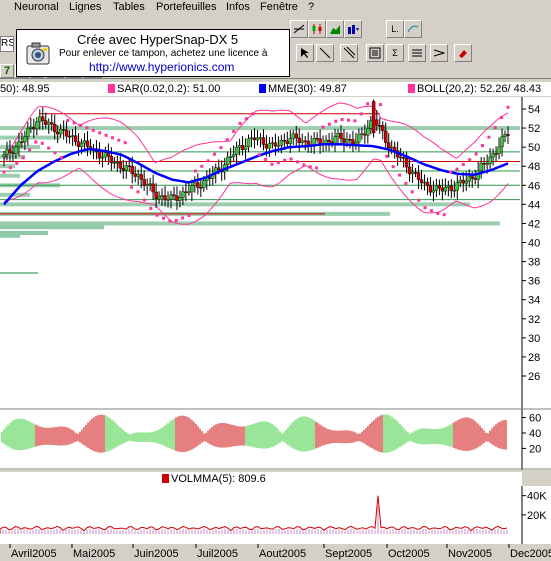  I want to click on hlines-icon, so click(417, 53).